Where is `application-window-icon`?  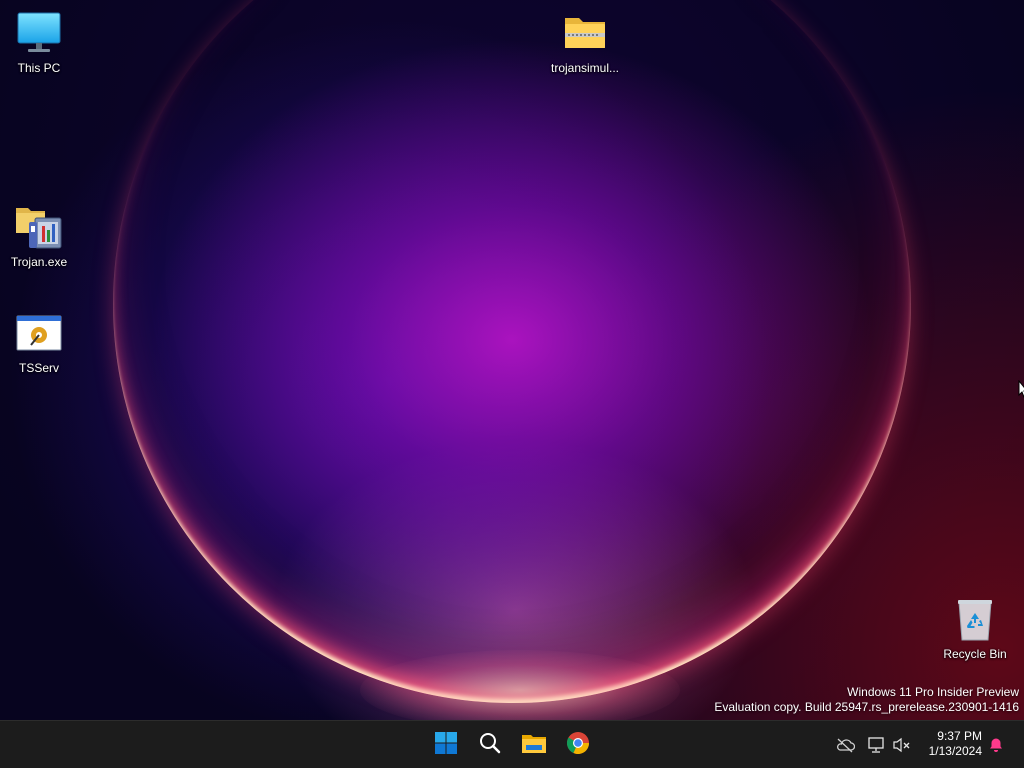
application-window-icon is located at coordinates (39, 334).